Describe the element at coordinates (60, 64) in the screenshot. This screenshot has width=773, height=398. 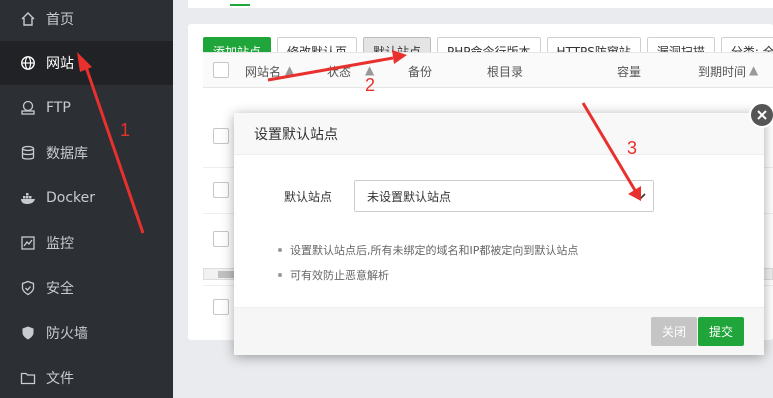
I see `sidebar-item-label: 网站` at that location.